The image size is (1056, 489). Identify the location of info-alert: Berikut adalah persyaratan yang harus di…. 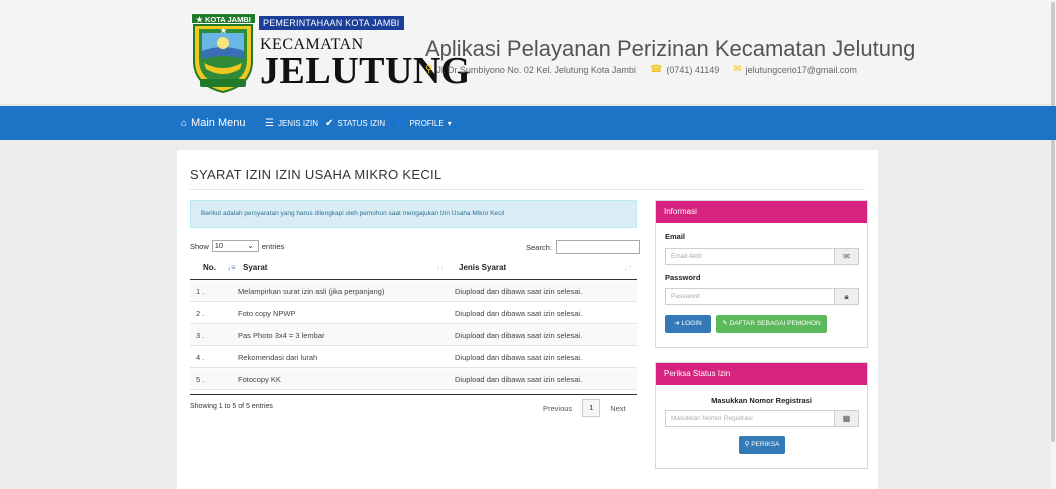
(413, 214).